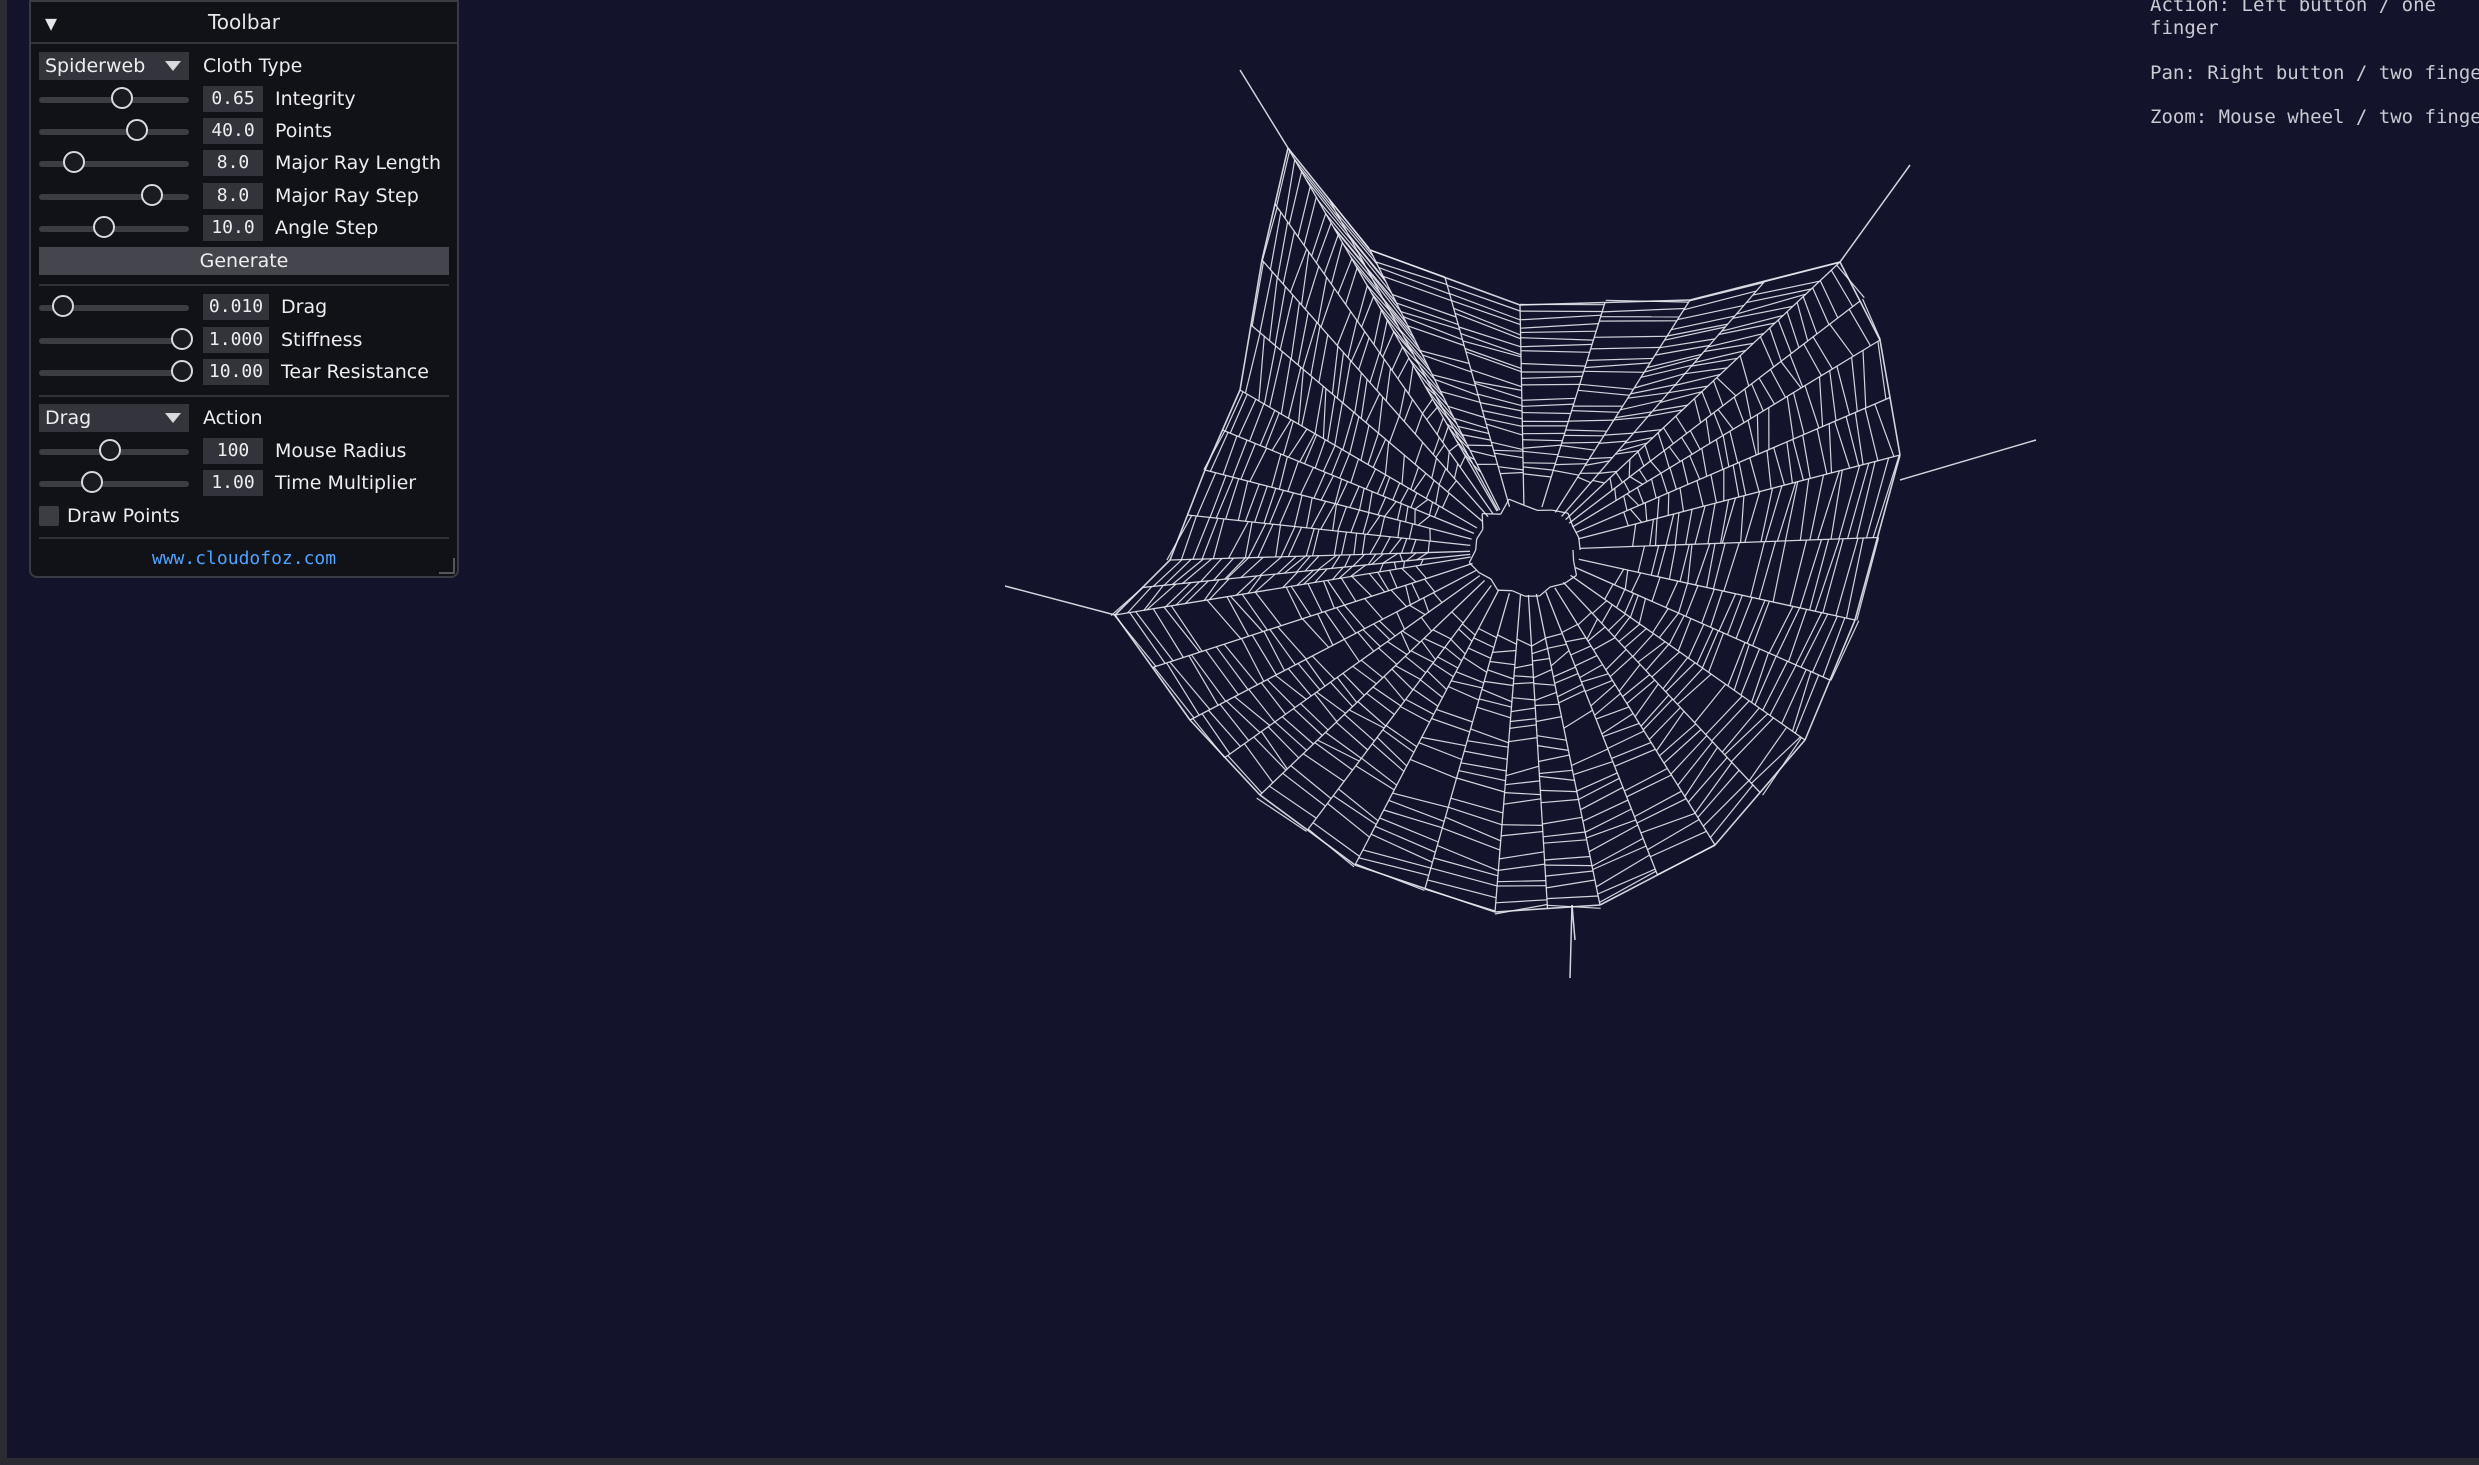 The height and width of the screenshot is (1465, 2479). What do you see at coordinates (233, 196) in the screenshot?
I see `major-ray-step-value: 8.0` at bounding box center [233, 196].